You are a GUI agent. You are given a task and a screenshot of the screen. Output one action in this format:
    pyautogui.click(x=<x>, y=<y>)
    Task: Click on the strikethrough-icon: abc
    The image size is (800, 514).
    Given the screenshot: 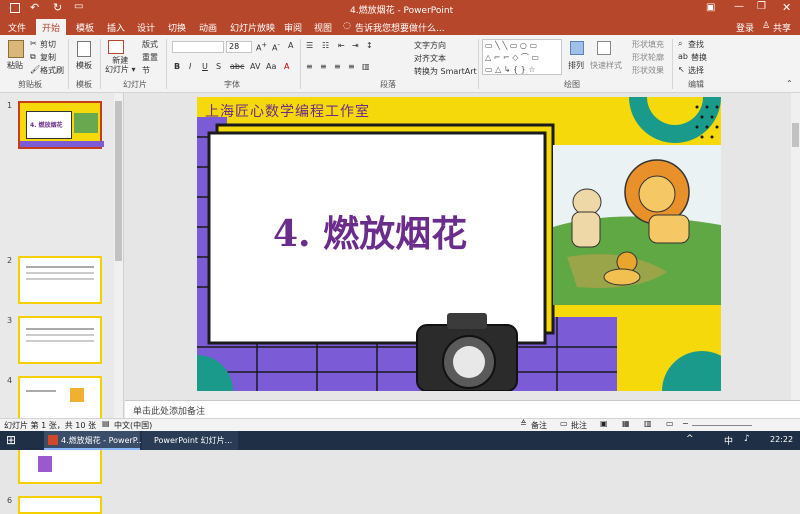 What is the action you would take?
    pyautogui.click(x=237, y=66)
    